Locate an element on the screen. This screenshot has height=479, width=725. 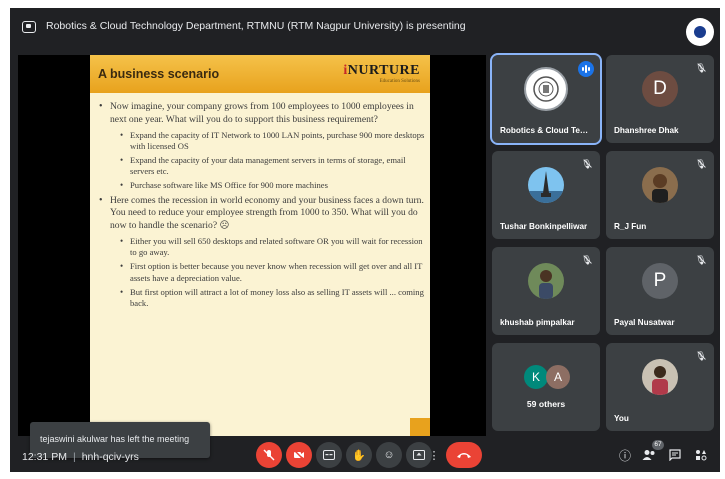
avatar: P is located at coordinates (660, 281).